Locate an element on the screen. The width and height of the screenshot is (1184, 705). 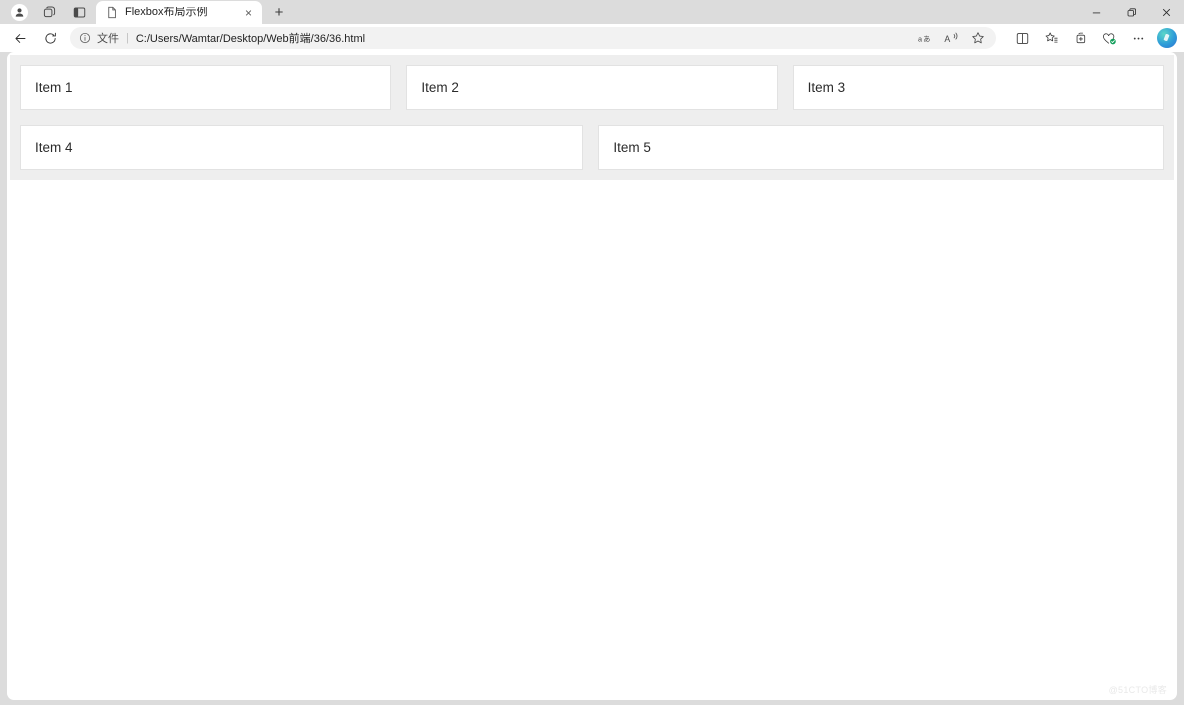
window-controls is located at coordinates (1131, 12).